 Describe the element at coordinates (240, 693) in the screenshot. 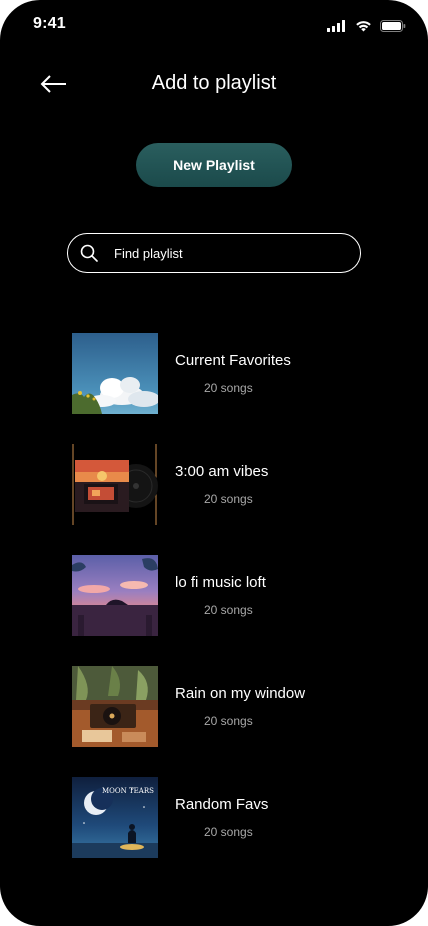

I see `playlist-name: Rain on my window` at that location.